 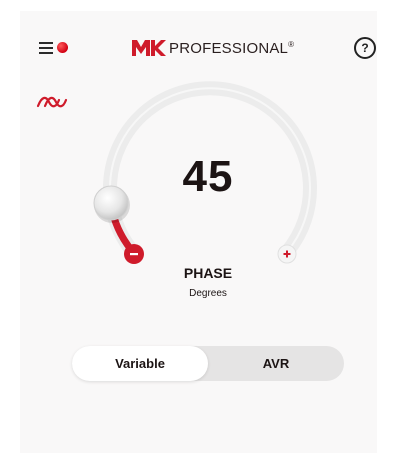 I want to click on increase-button, so click(x=287, y=254).